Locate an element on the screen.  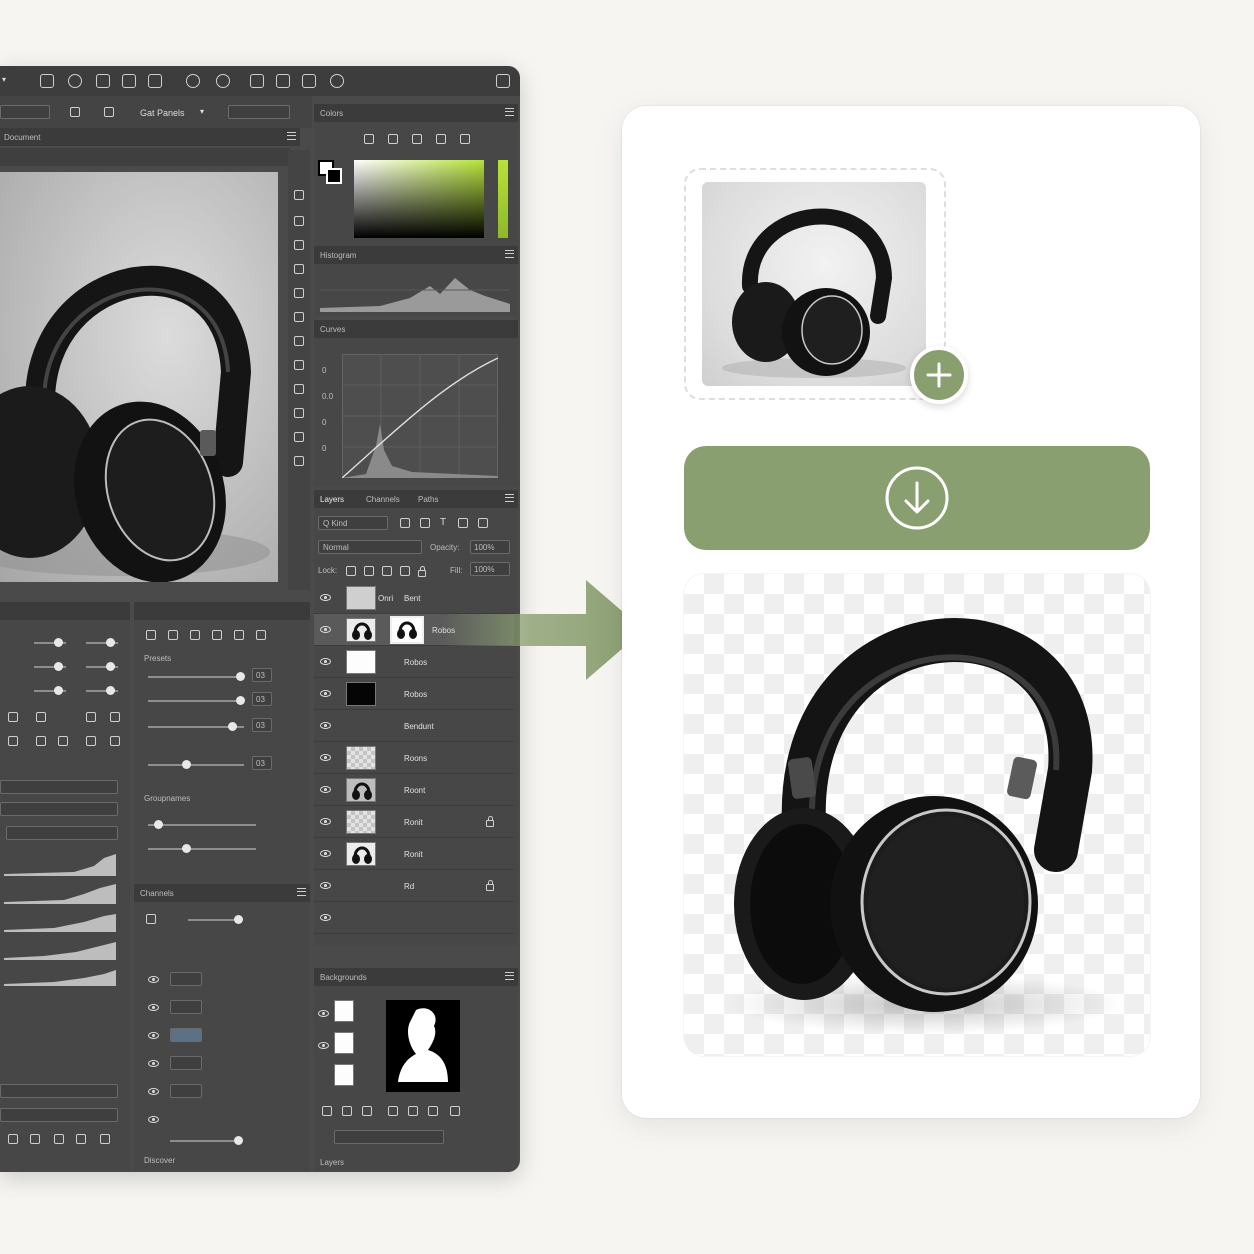
grid-alt-icon is located at coordinates (129, 81).